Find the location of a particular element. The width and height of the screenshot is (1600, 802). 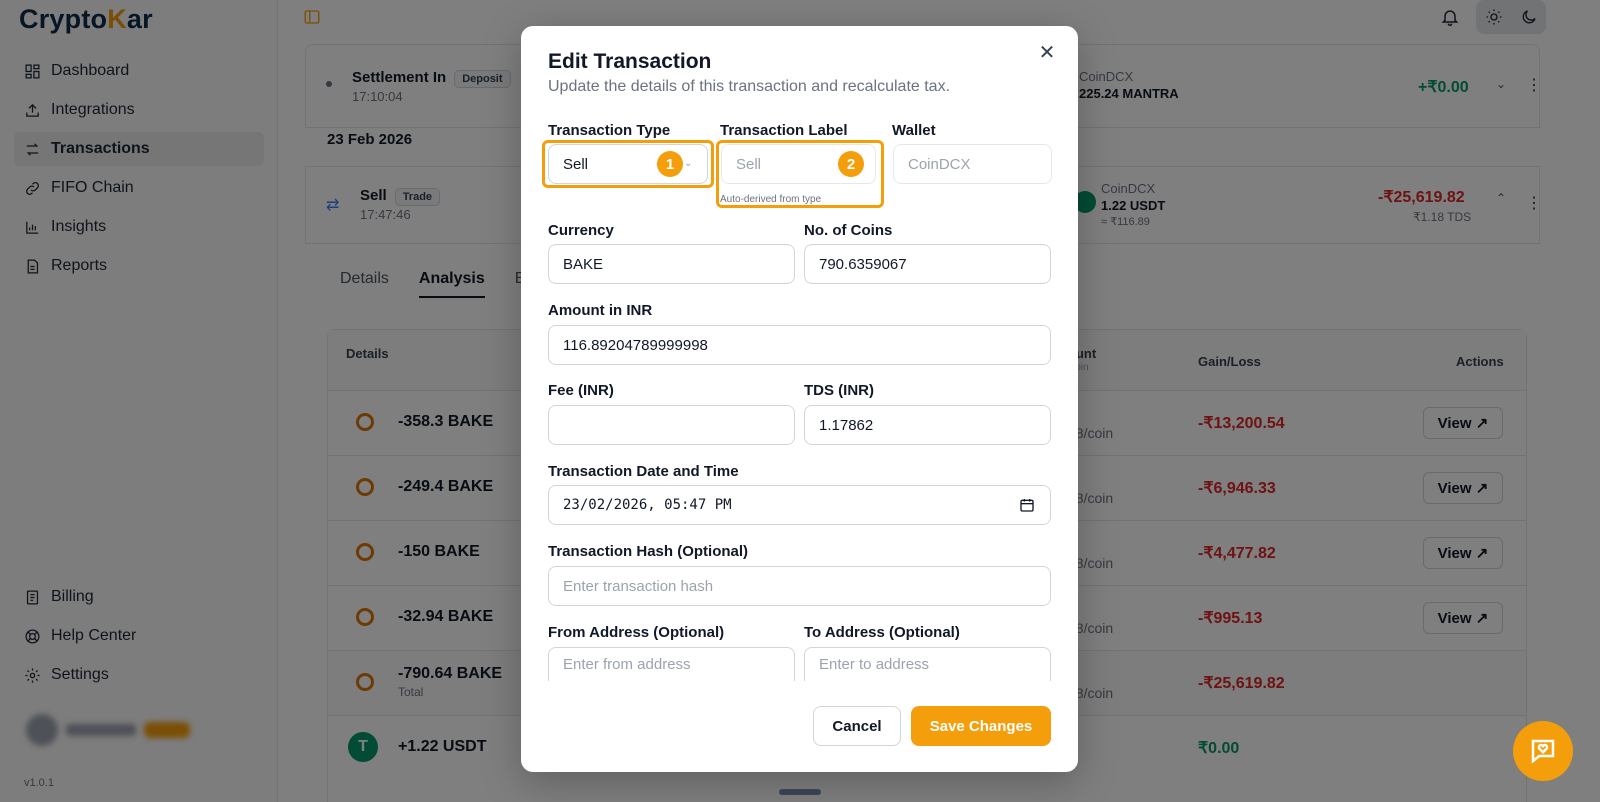

chat-heart-icon is located at coordinates (1543, 751).